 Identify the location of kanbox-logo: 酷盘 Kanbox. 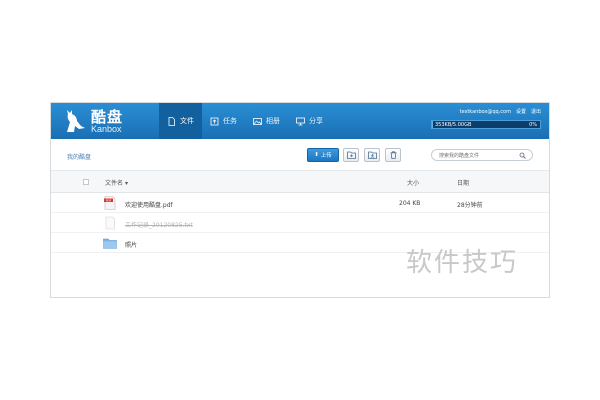
(103, 121).